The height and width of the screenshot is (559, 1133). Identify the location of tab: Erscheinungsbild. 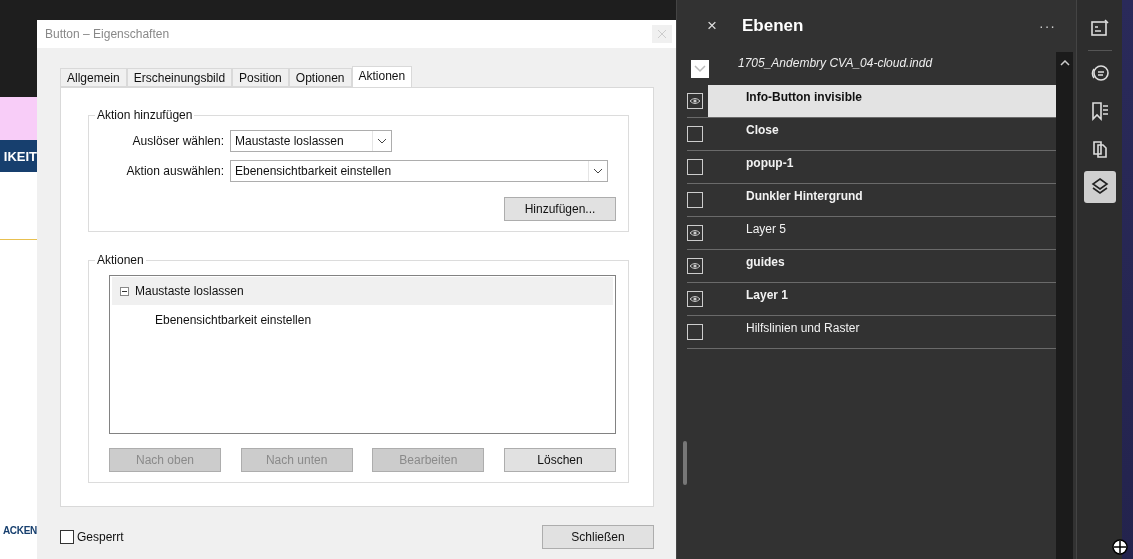
(179, 77).